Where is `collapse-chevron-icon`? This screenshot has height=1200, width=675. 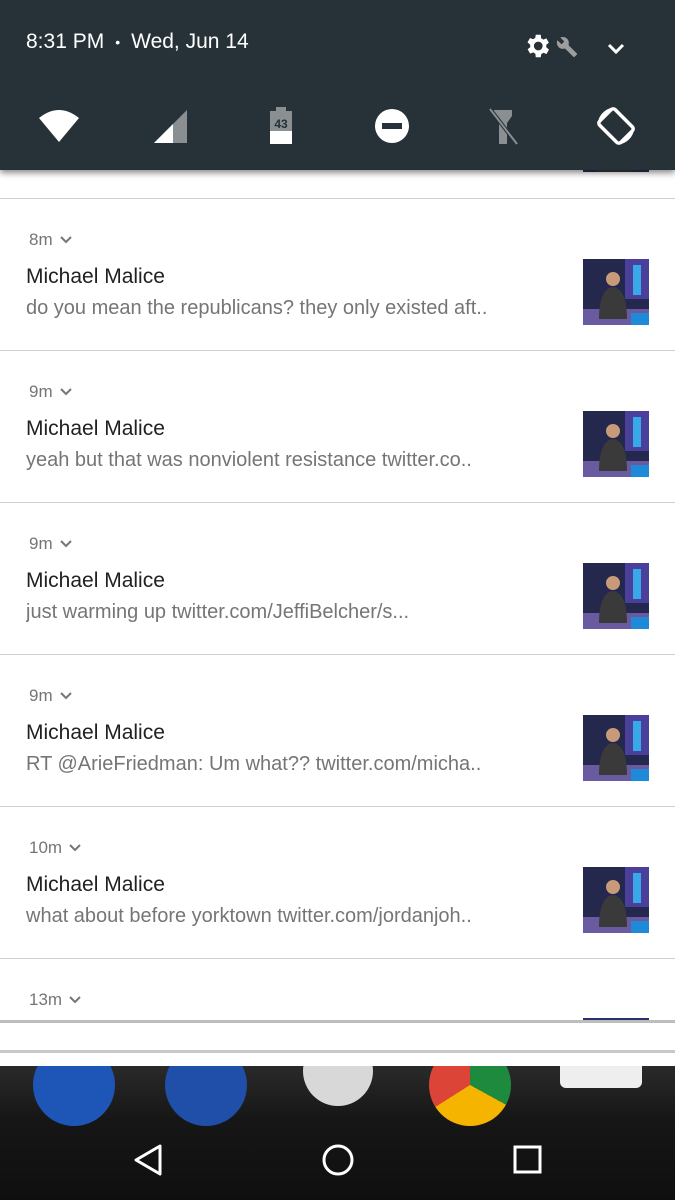 collapse-chevron-icon is located at coordinates (616, 48).